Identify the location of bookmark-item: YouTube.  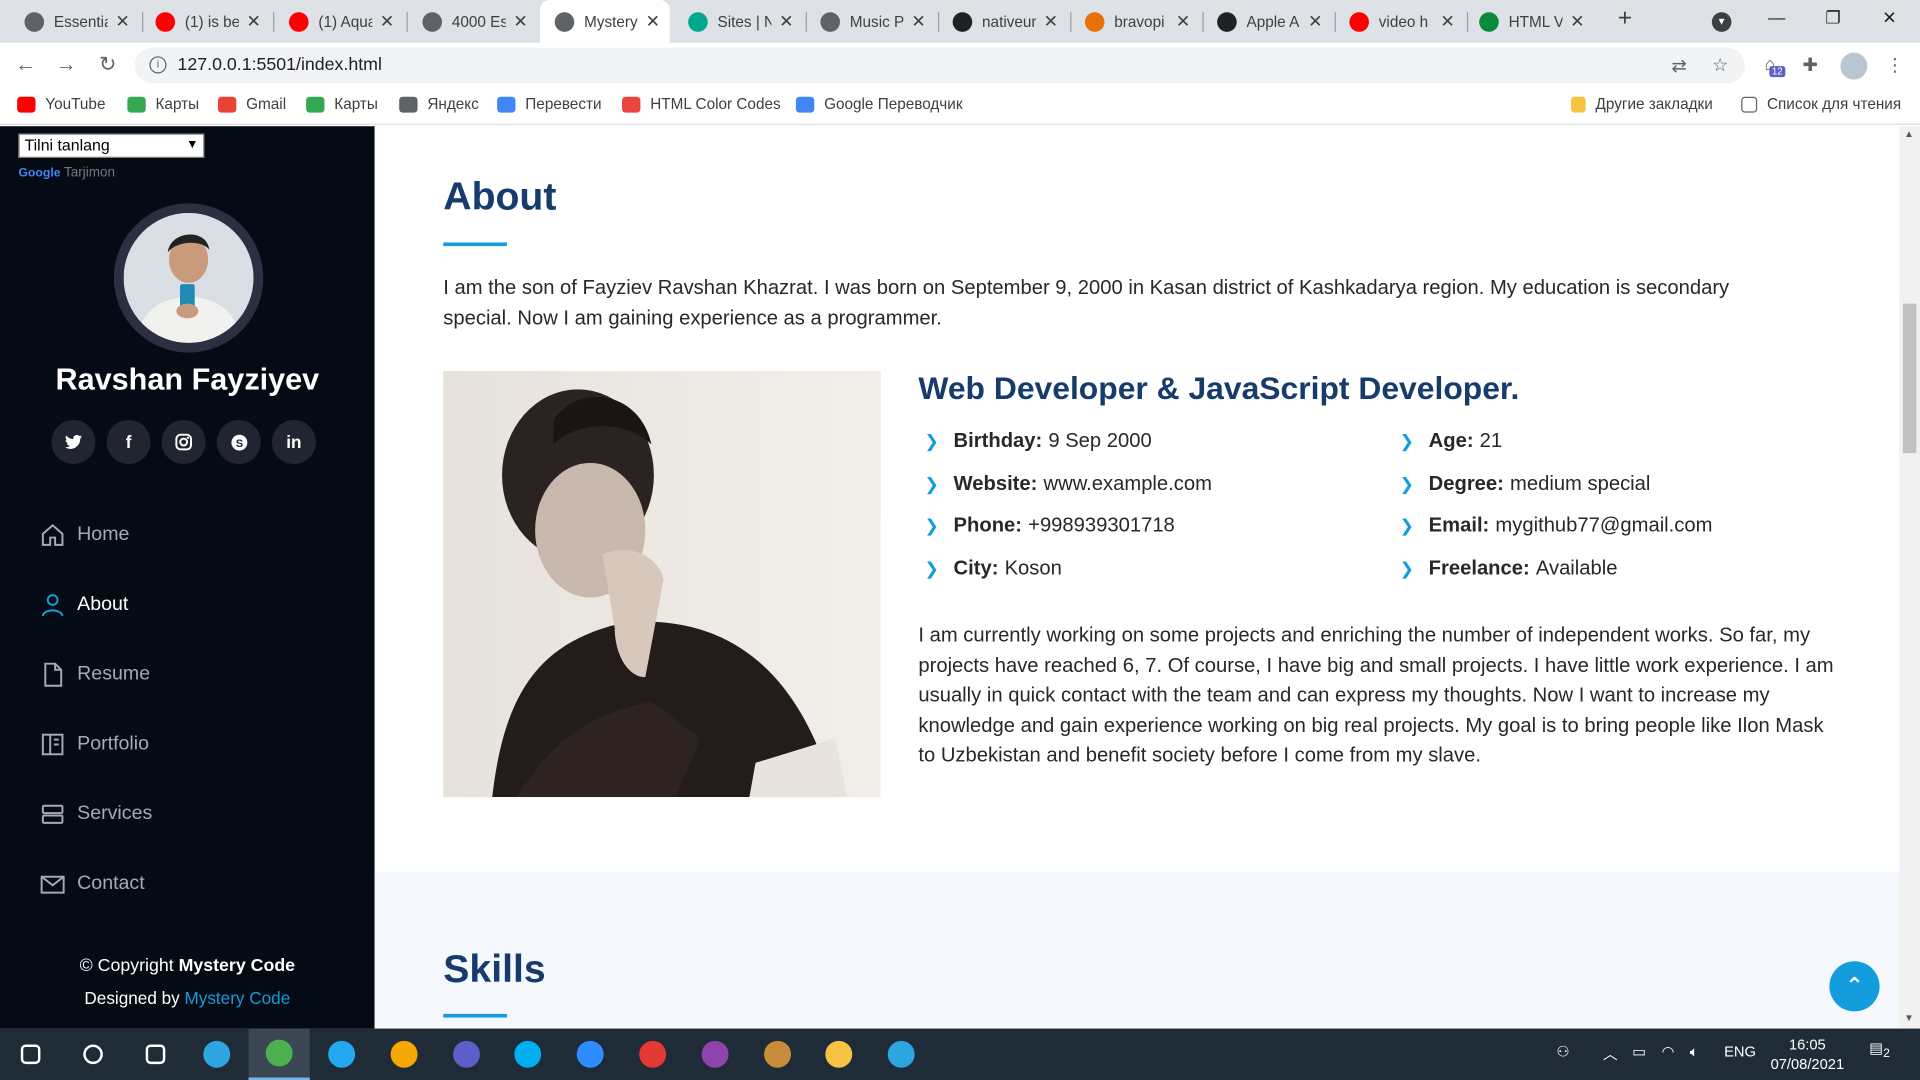
(61, 104).